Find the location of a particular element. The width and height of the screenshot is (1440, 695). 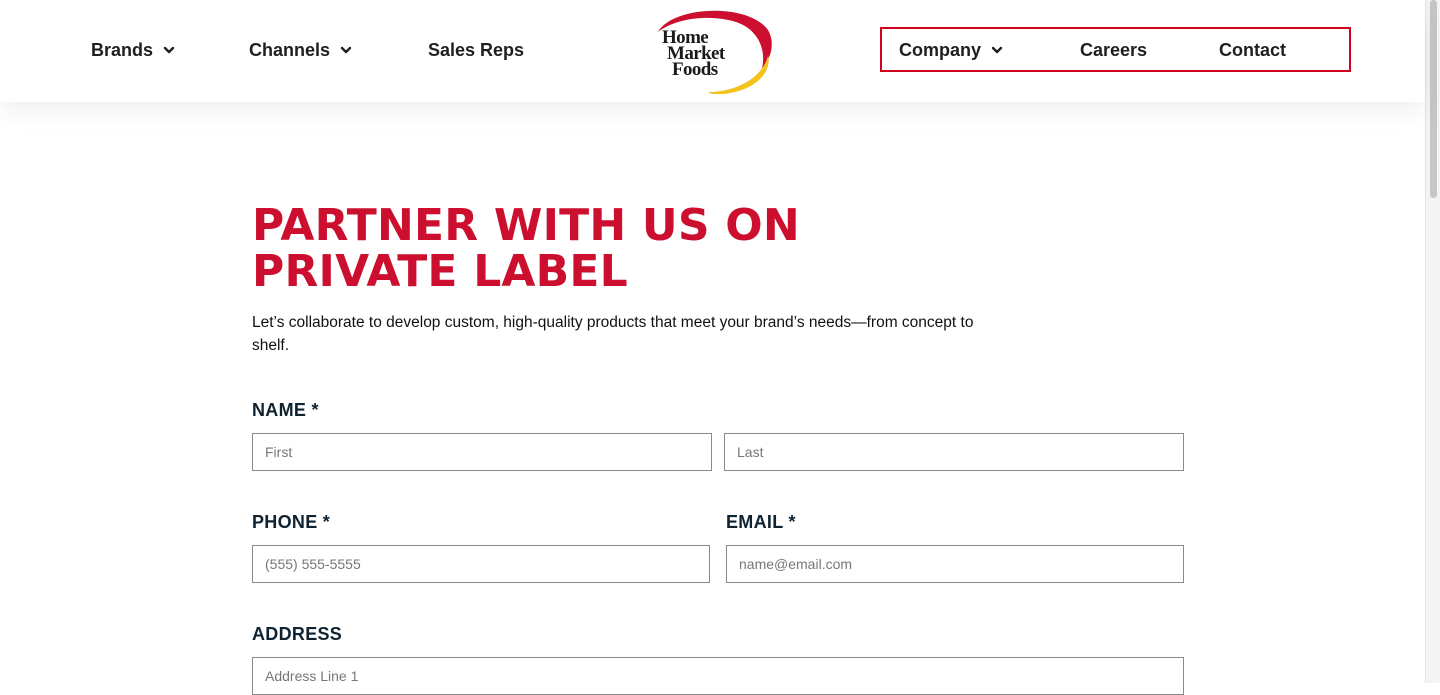

scrollbar-thumb is located at coordinates (1433, 99).